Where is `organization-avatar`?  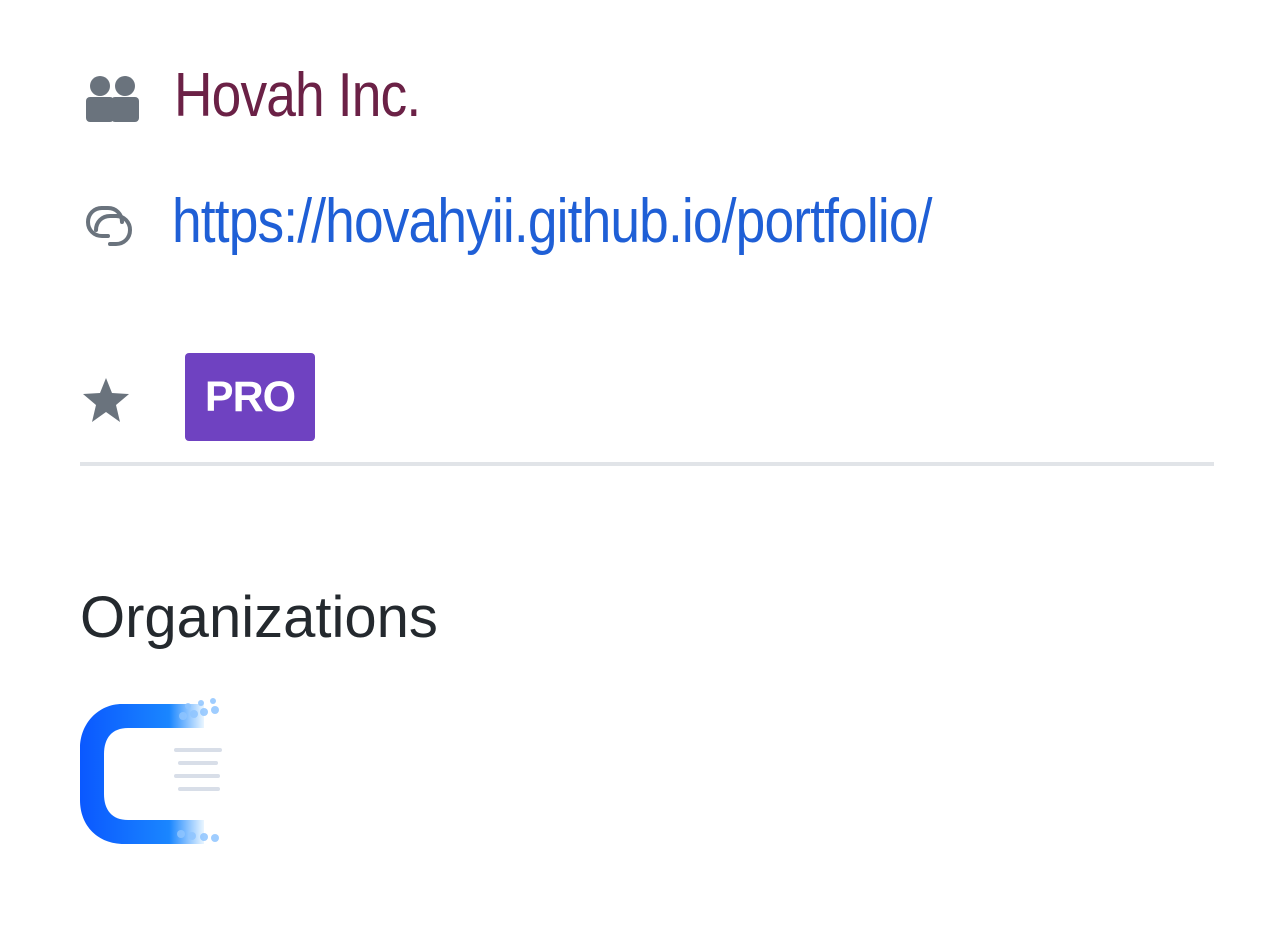 organization-avatar is located at coordinates (152, 774).